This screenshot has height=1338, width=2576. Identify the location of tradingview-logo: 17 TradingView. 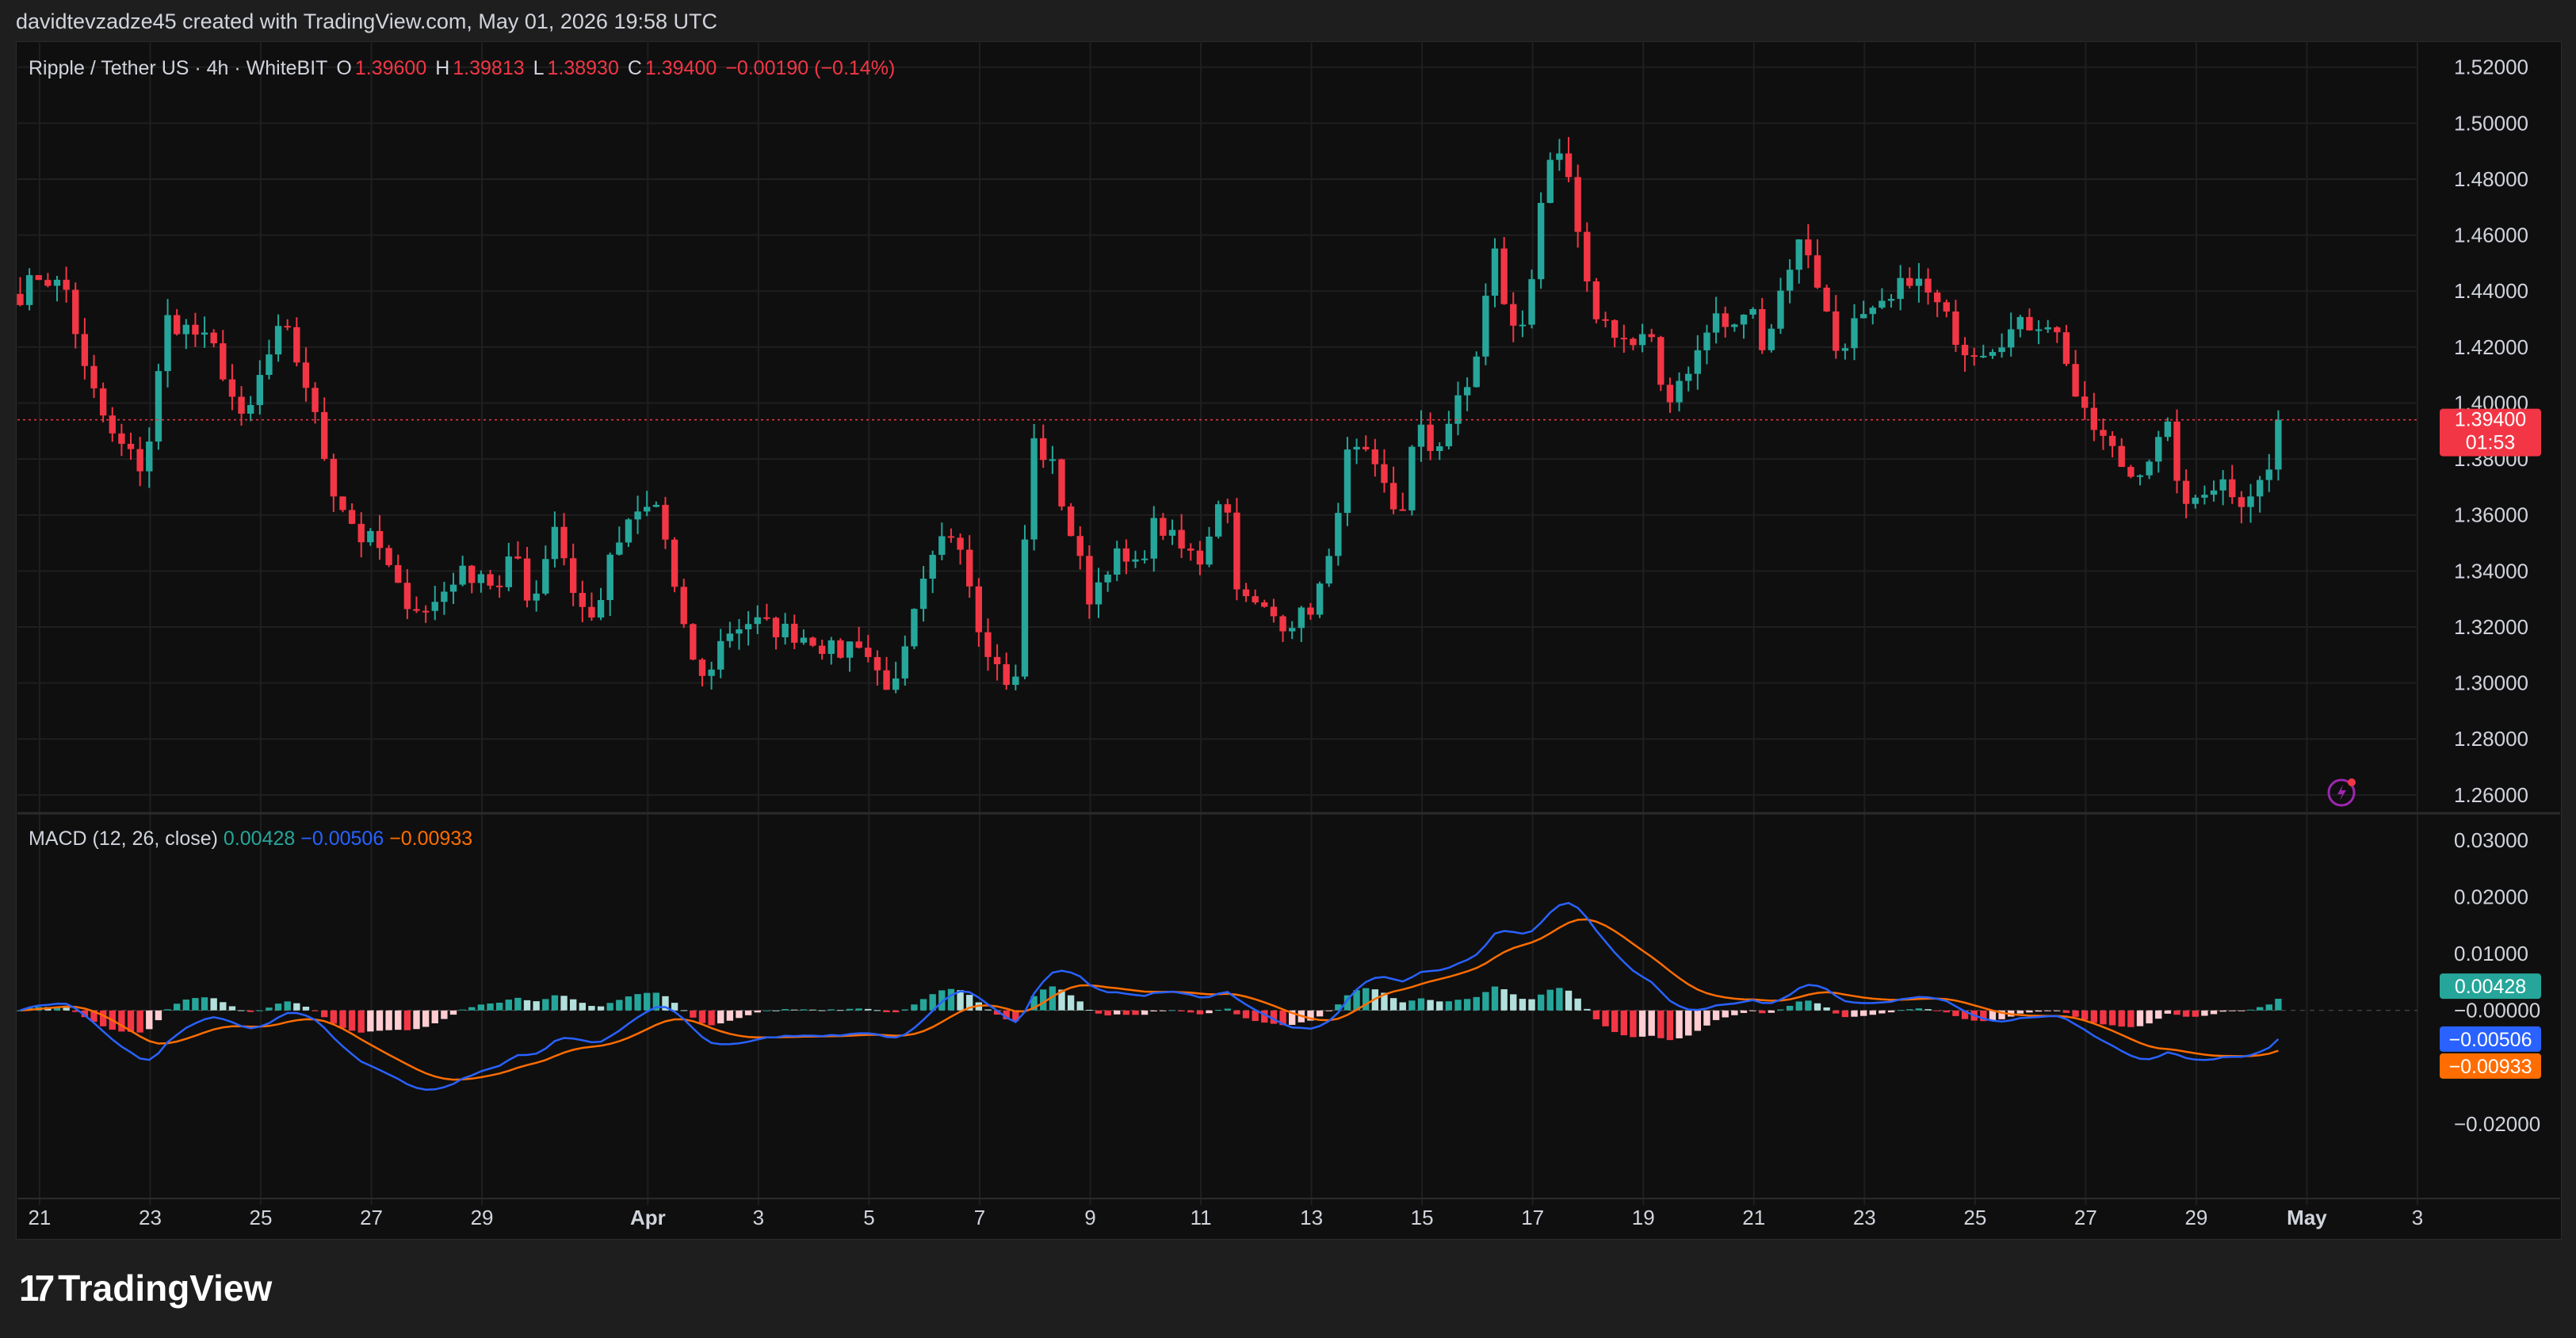
(145, 1288).